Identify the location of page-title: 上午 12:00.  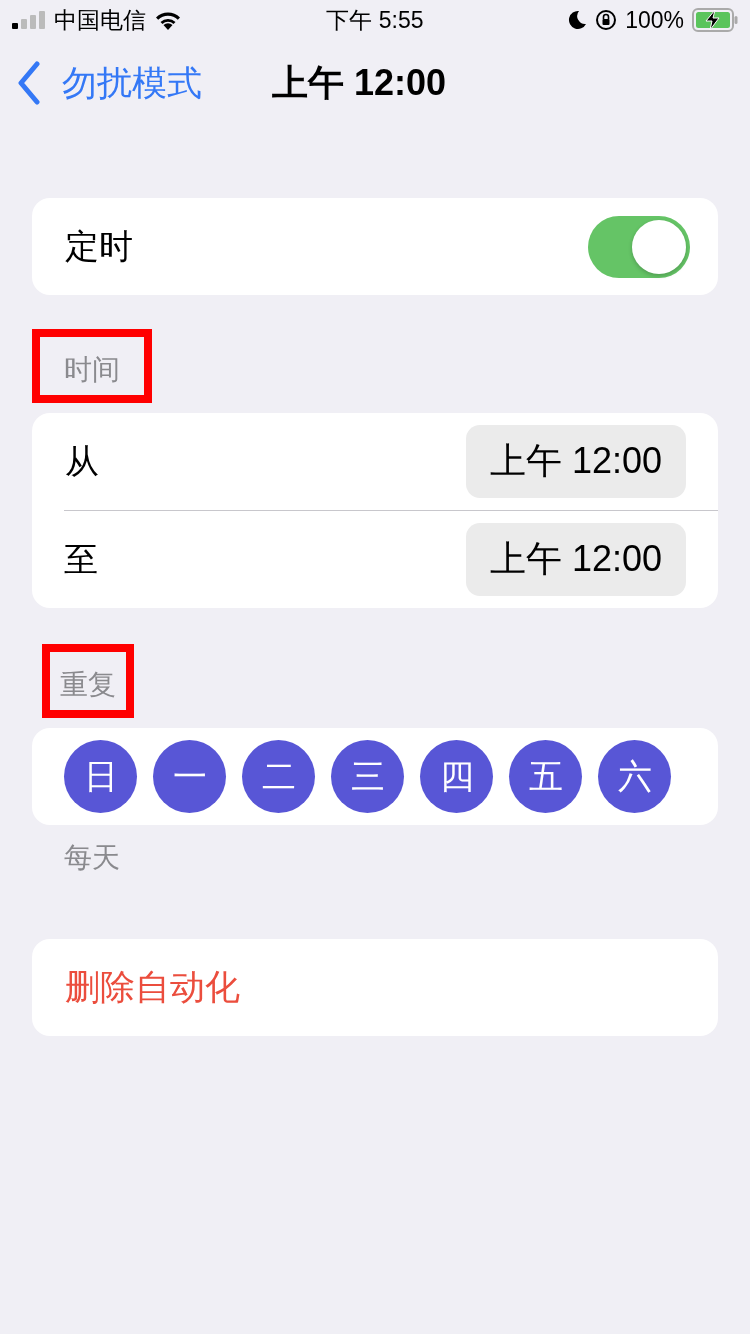
(359, 82).